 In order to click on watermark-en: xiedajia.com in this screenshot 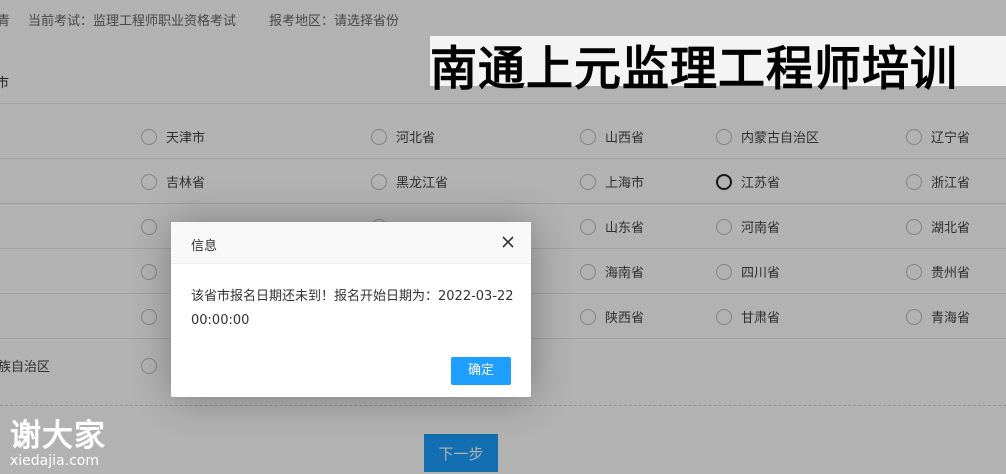, I will do `click(54, 461)`.